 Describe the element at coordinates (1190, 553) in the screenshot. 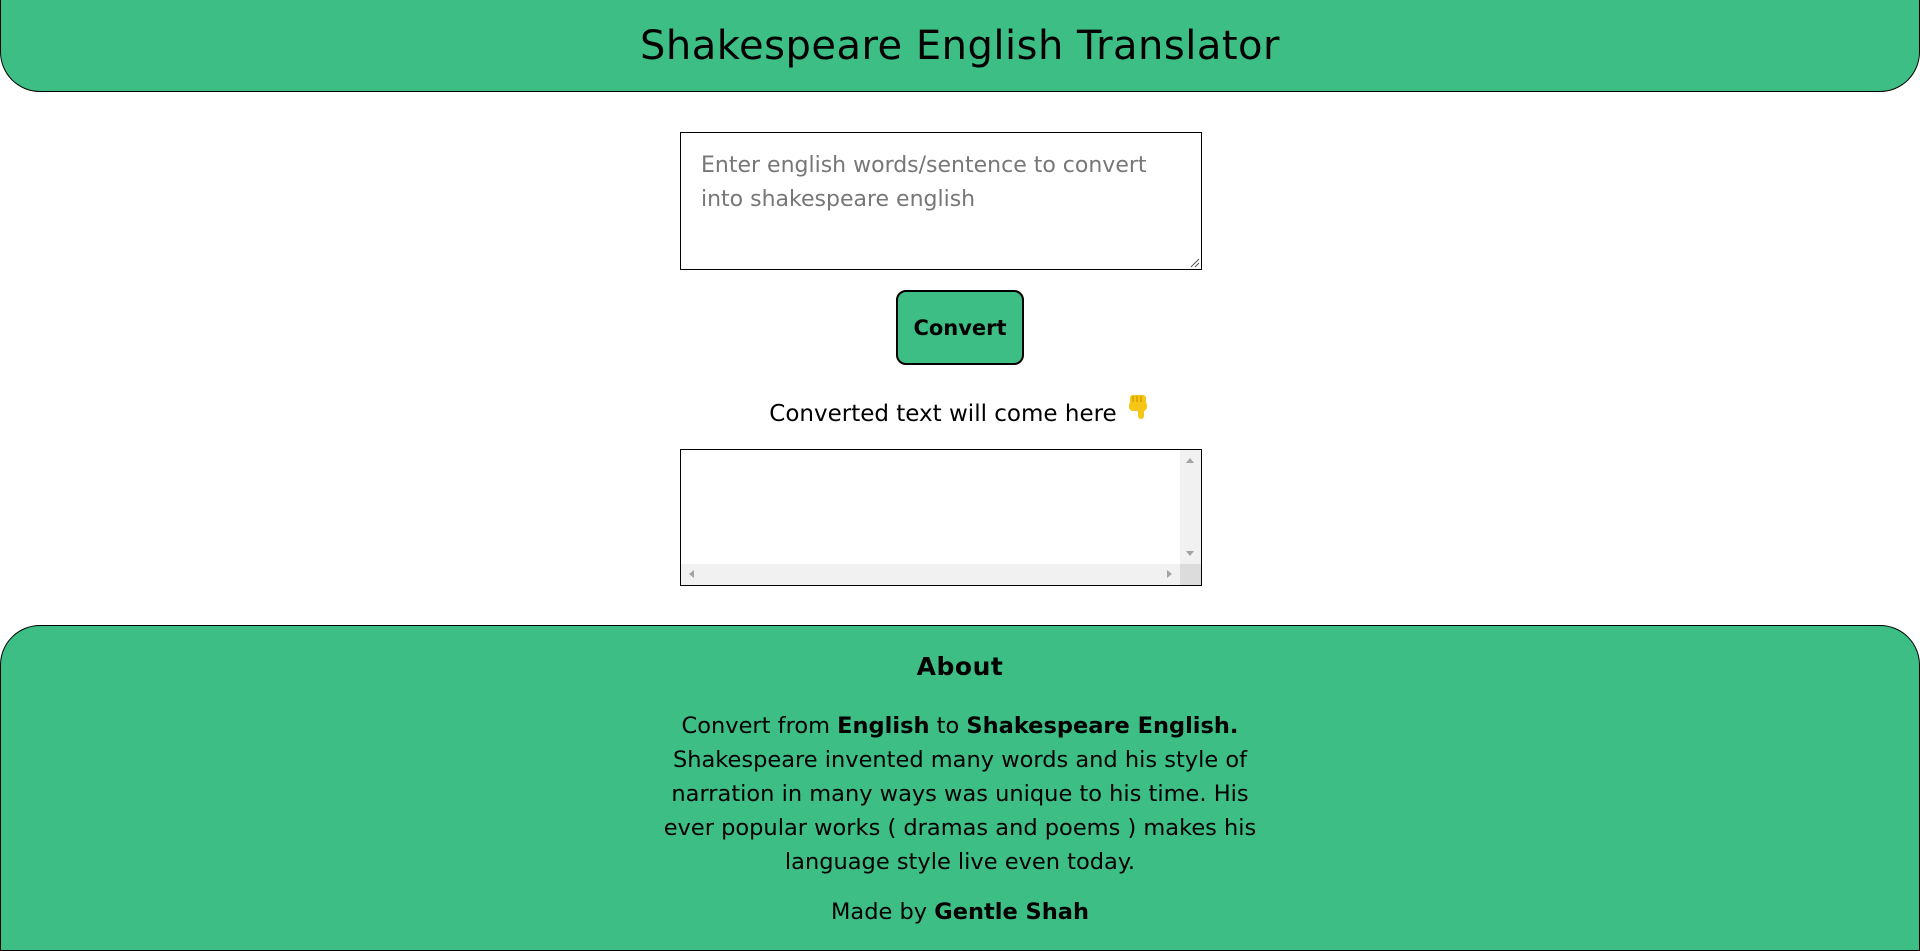

I see `scroll-down-arrow-icon` at that location.